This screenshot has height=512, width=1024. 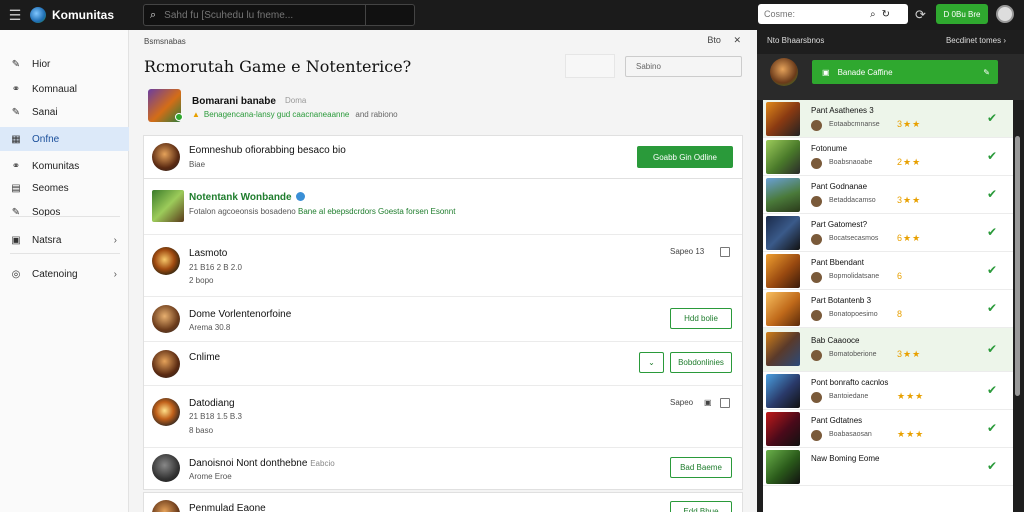 What do you see at coordinates (826, 72) in the screenshot?
I see `play-icon: ▣` at bounding box center [826, 72].